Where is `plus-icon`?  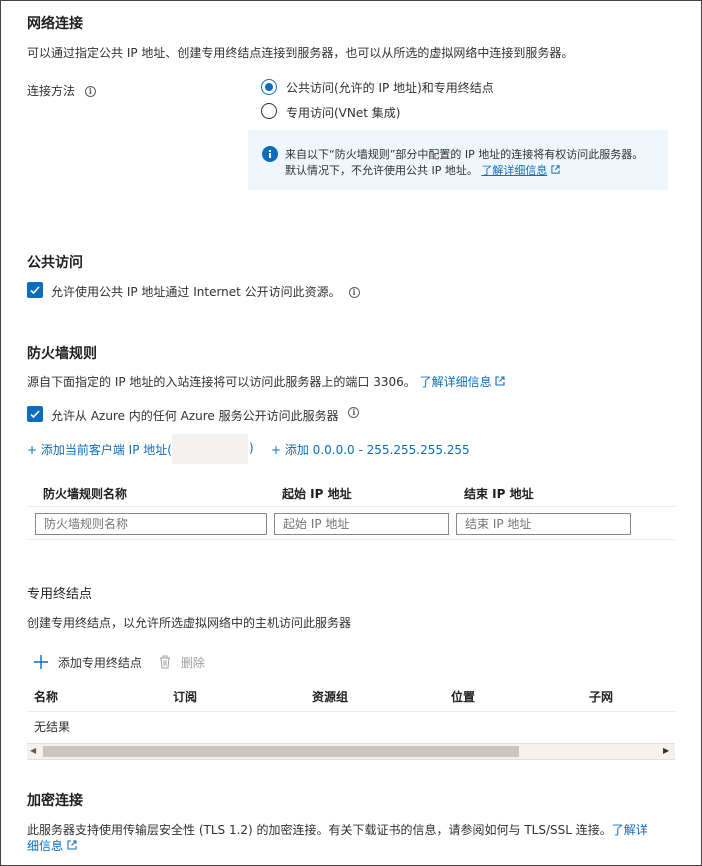 plus-icon is located at coordinates (41, 662).